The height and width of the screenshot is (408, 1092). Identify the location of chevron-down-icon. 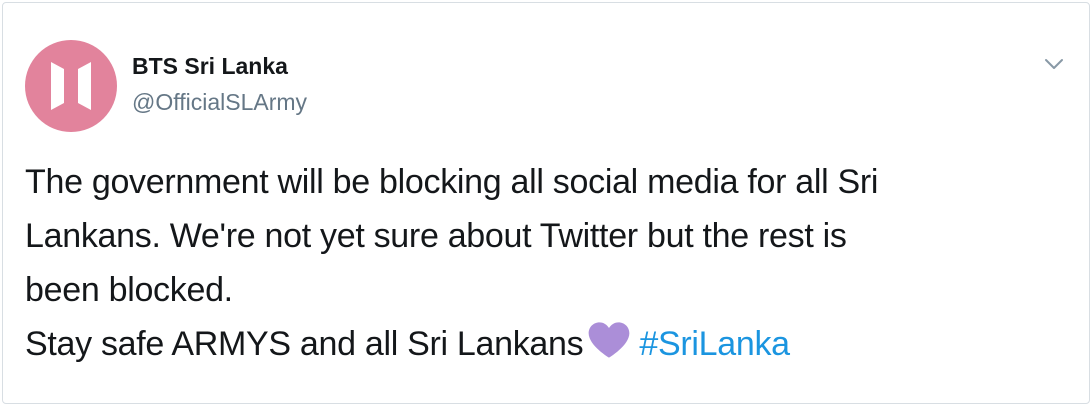
(1054, 64).